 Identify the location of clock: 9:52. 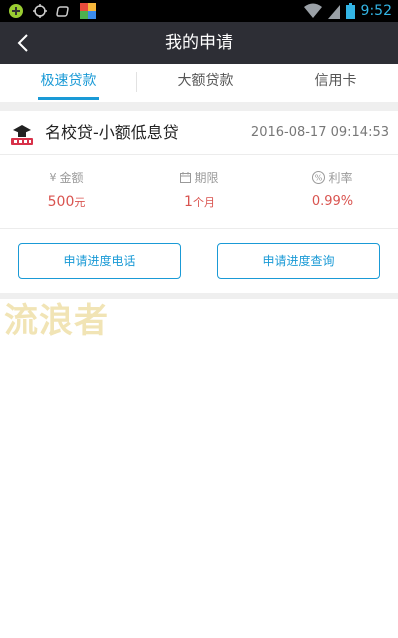
(376, 11).